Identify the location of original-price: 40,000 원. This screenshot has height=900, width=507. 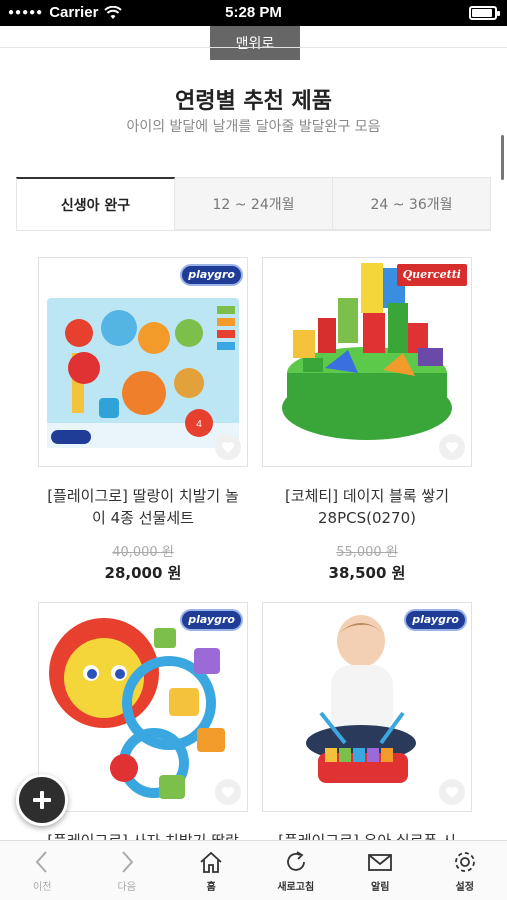
(143, 552).